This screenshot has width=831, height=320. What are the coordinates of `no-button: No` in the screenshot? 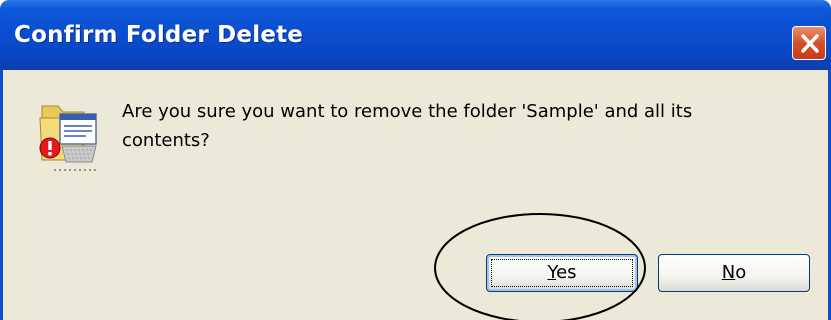 It's located at (734, 273).